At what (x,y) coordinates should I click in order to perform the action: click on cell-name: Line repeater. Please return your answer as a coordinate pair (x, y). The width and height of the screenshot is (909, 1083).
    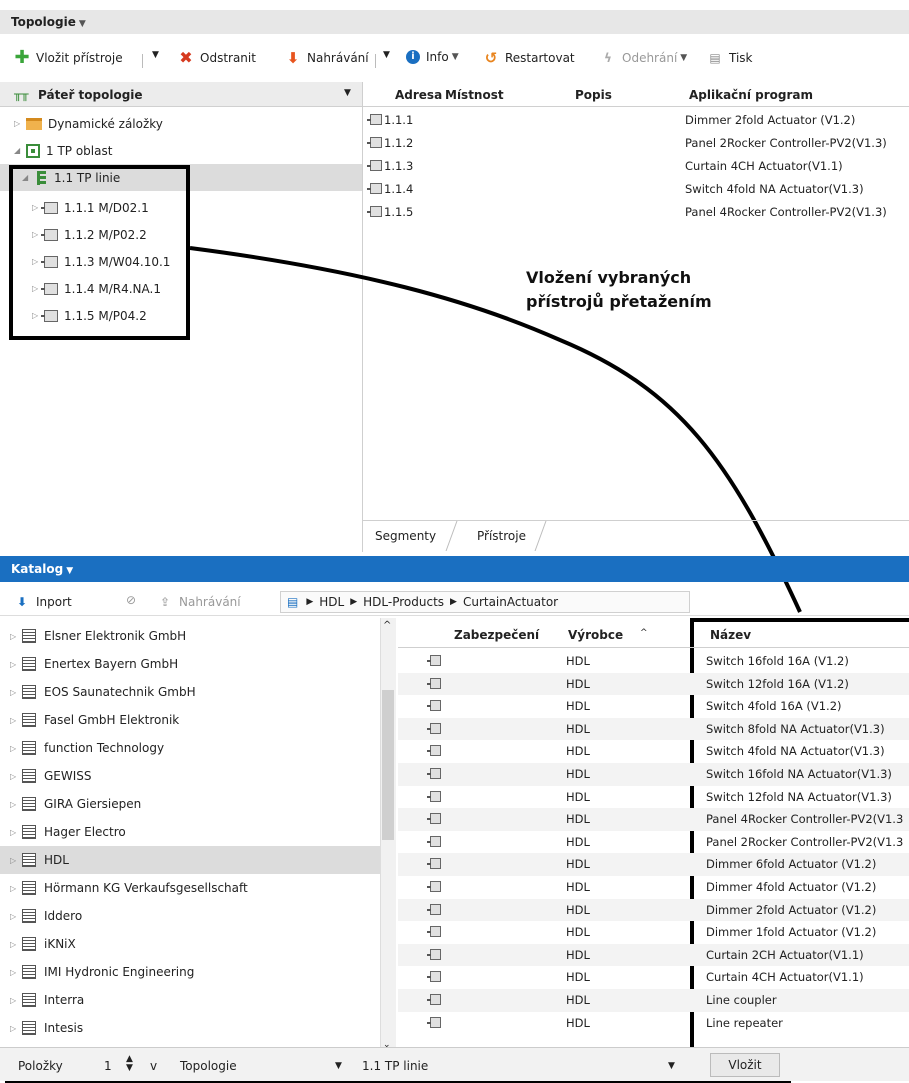
    Looking at the image, I should click on (744, 1022).